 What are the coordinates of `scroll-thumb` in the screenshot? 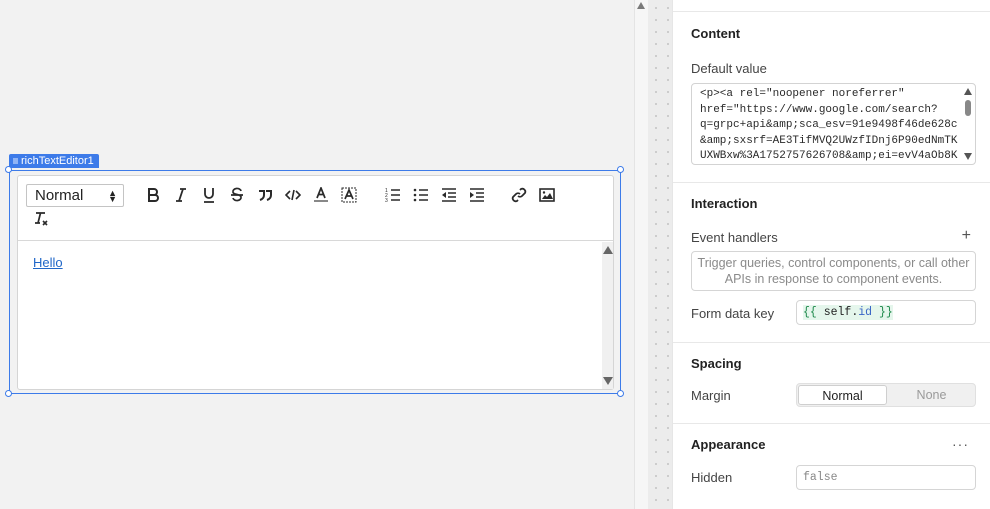 It's located at (968, 108).